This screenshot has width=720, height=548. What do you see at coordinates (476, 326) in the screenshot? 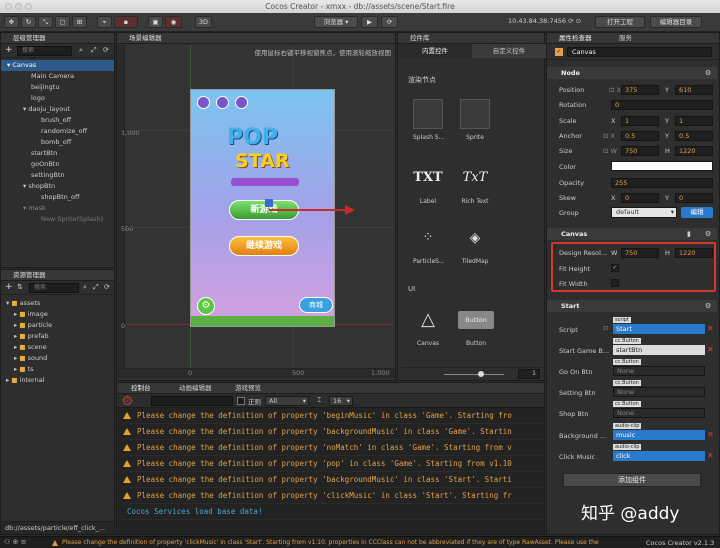
I see `button-widget: Button Button` at bounding box center [476, 326].